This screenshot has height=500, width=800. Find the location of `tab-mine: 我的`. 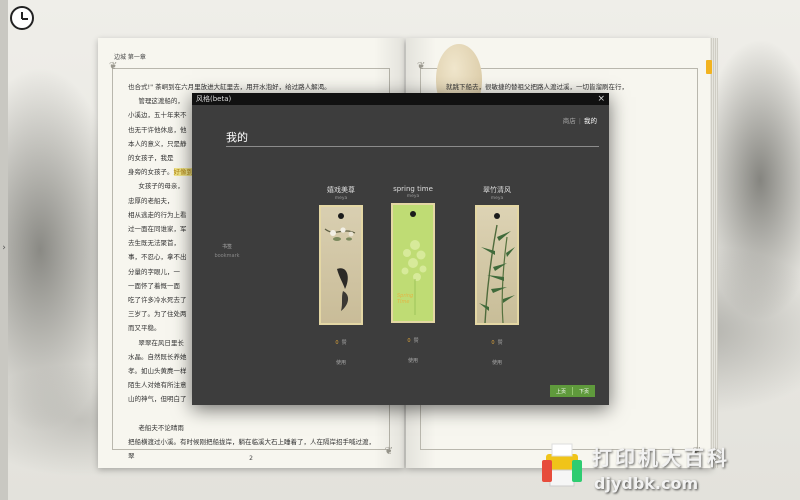

tab-mine: 我的 is located at coordinates (590, 121).